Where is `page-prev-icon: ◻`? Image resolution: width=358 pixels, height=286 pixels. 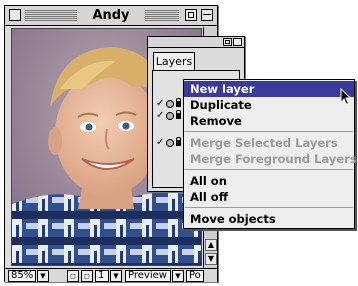 page-prev-icon: ◻ is located at coordinates (73, 276).